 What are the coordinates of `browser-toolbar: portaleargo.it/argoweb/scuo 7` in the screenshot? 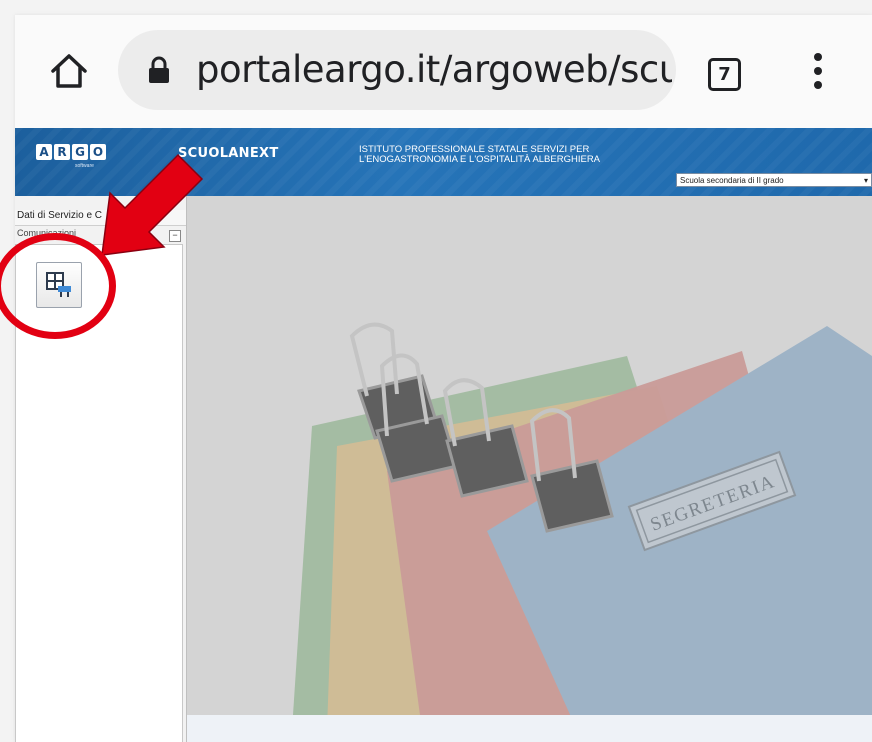 It's located at (443, 70).